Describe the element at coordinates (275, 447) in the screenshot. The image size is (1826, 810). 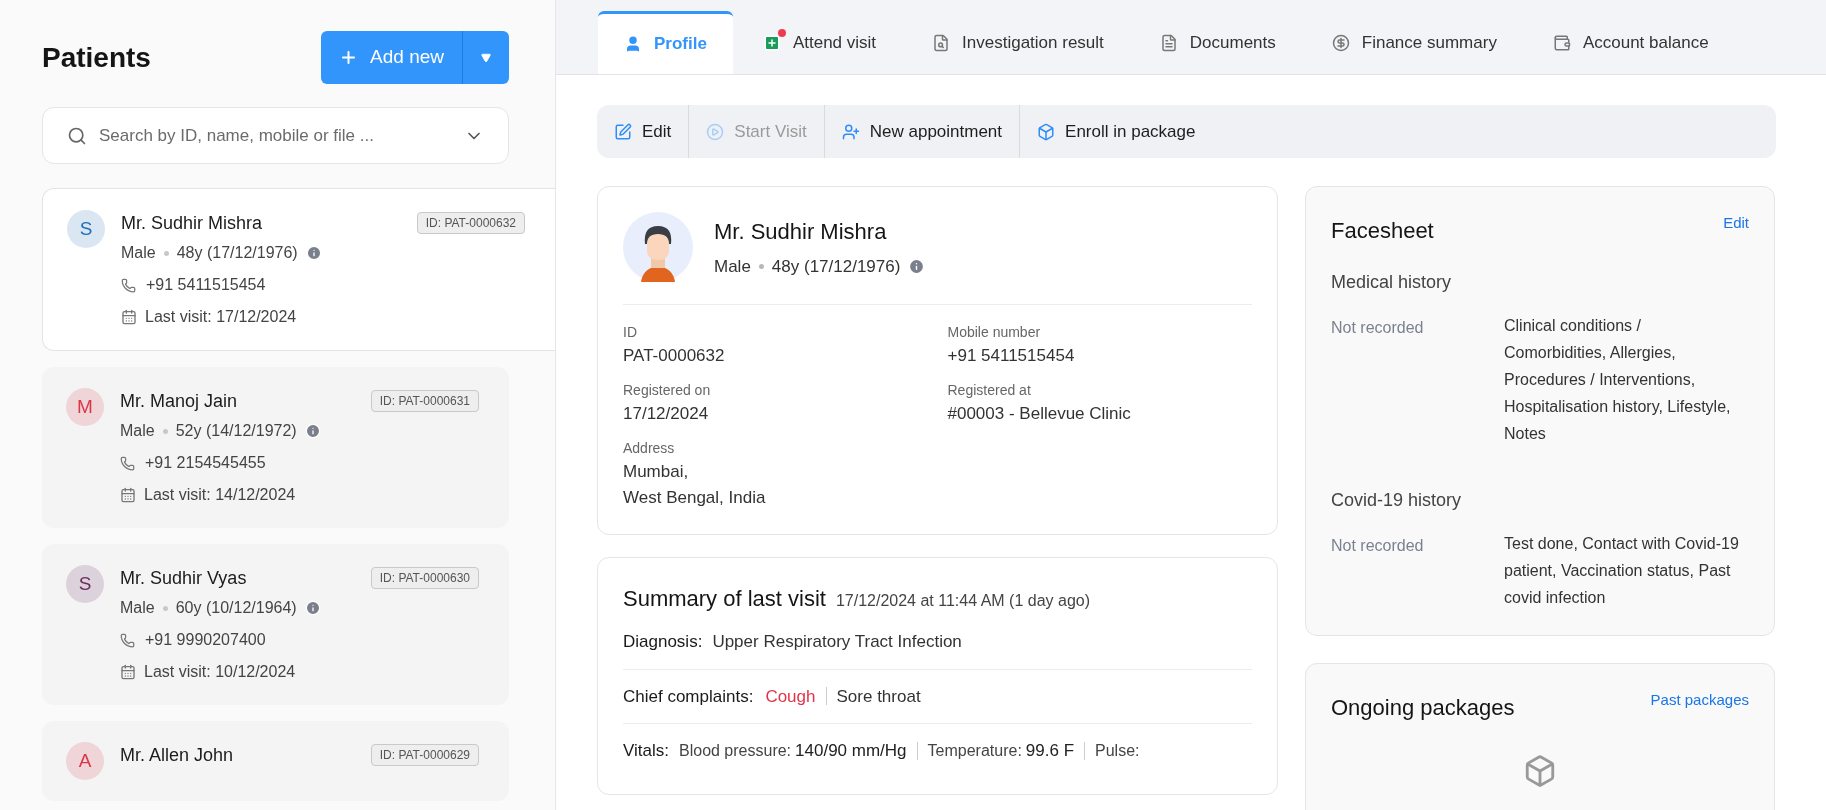
I see `patient-card: M Mr. Manoj Jain ID: PAT-0000631 Male 52y (14/12/1972) +91 2154545455 Last visit: 14/12/2024` at that location.